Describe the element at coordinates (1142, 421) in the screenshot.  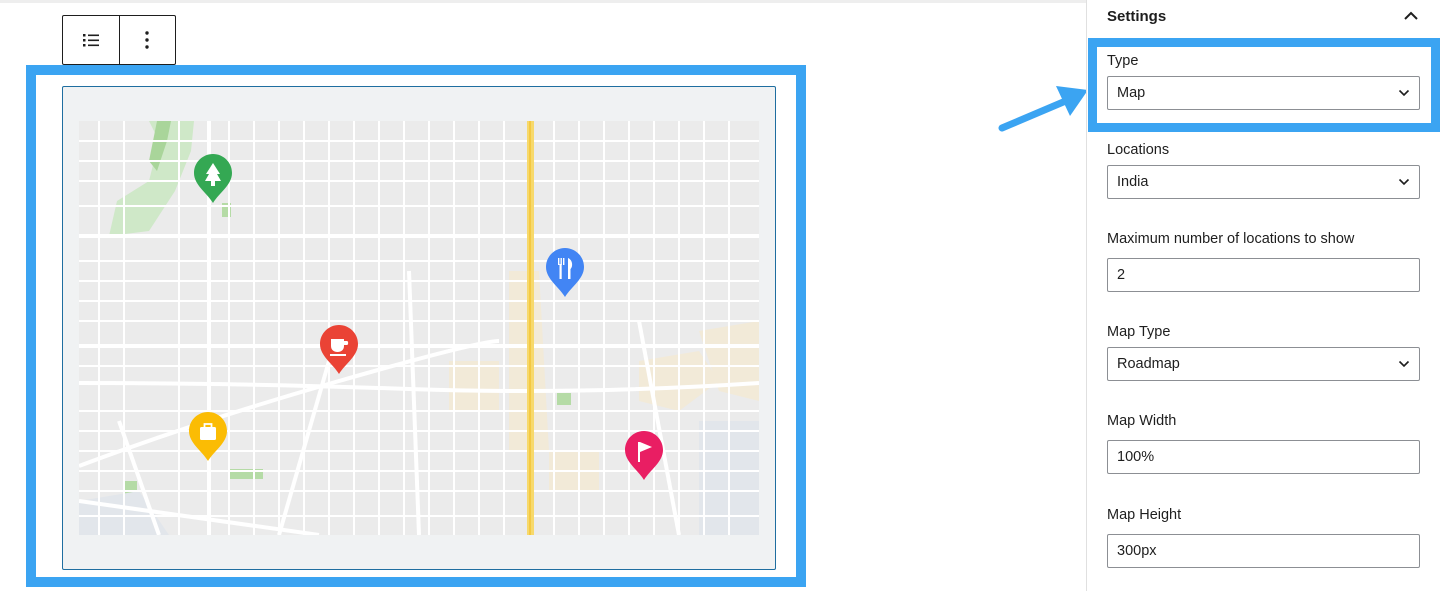
I see `map-width-label: Map Width` at that location.